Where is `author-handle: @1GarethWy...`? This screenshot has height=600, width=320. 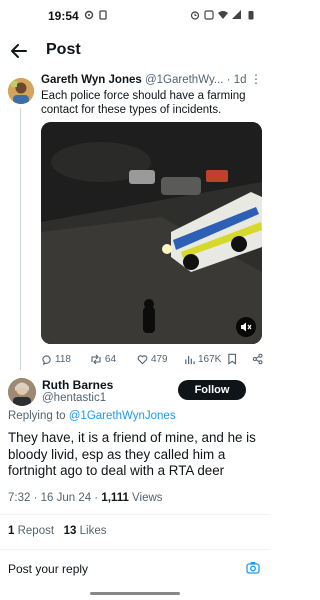
author-handle: @1GarethWy... is located at coordinates (184, 80).